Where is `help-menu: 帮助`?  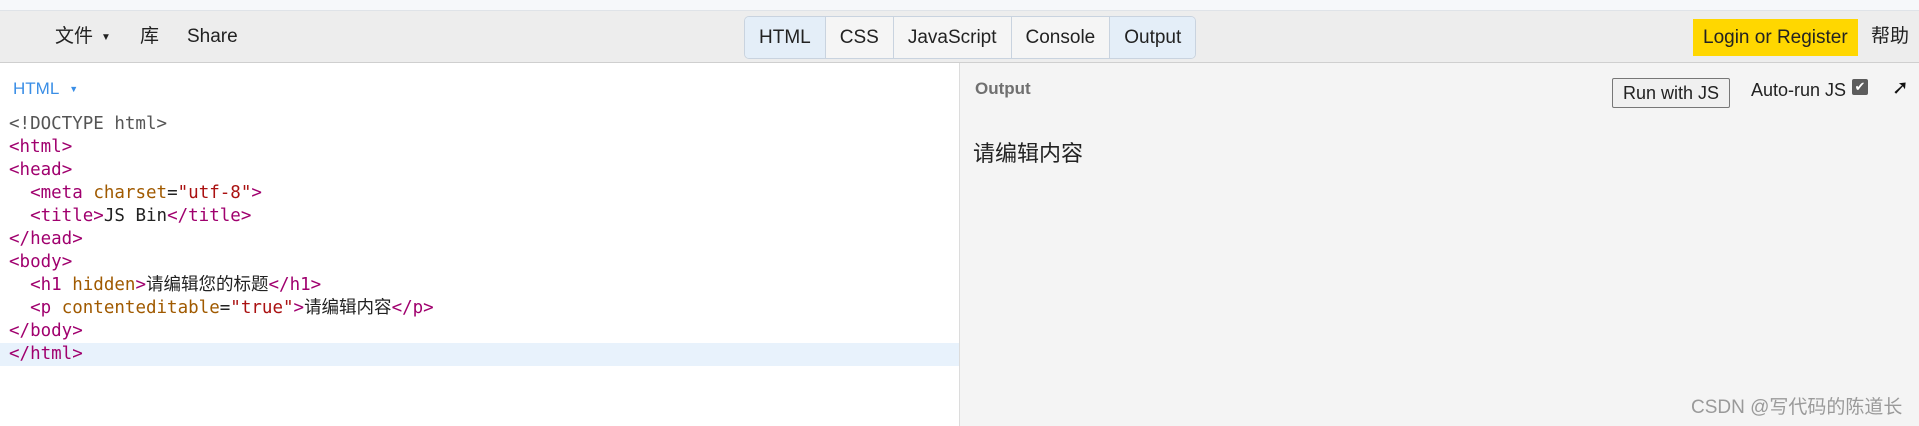 help-menu: 帮助 is located at coordinates (1890, 36).